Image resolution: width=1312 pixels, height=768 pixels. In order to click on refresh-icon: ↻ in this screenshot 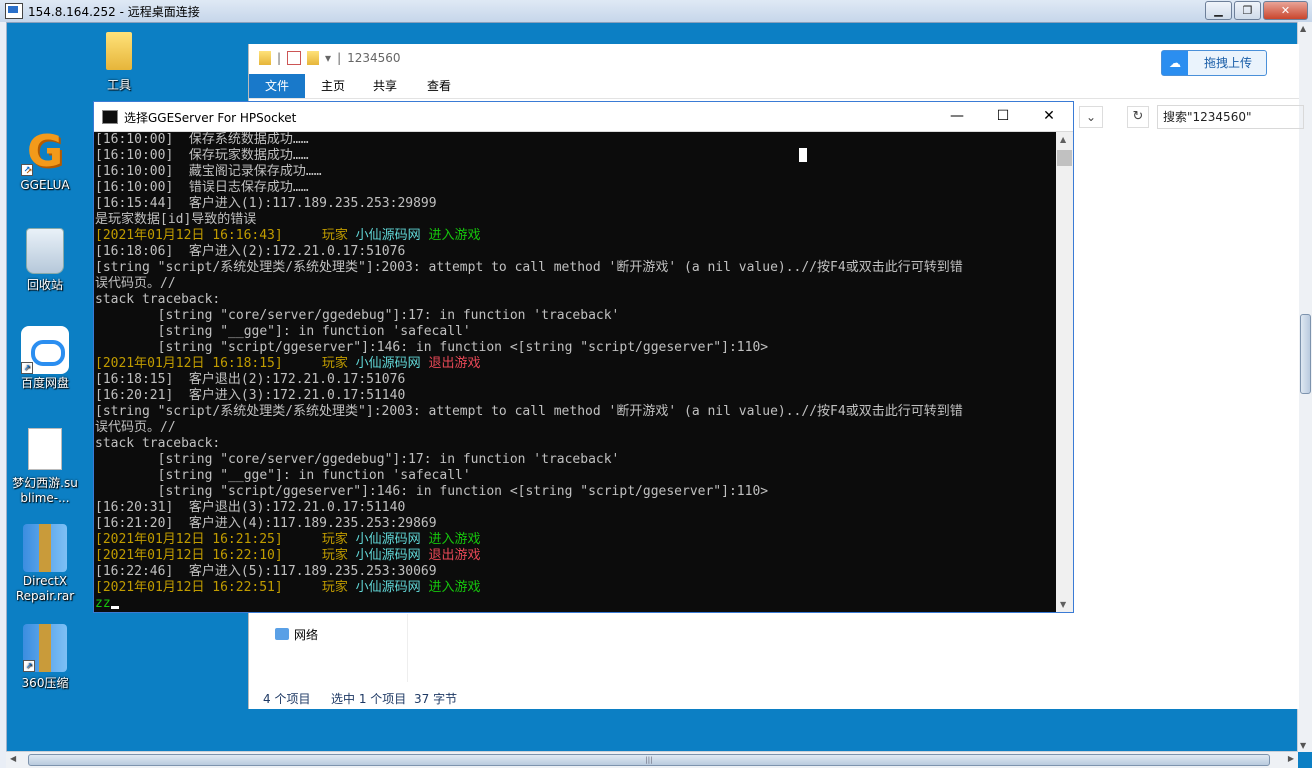, I will do `click(1138, 117)`.